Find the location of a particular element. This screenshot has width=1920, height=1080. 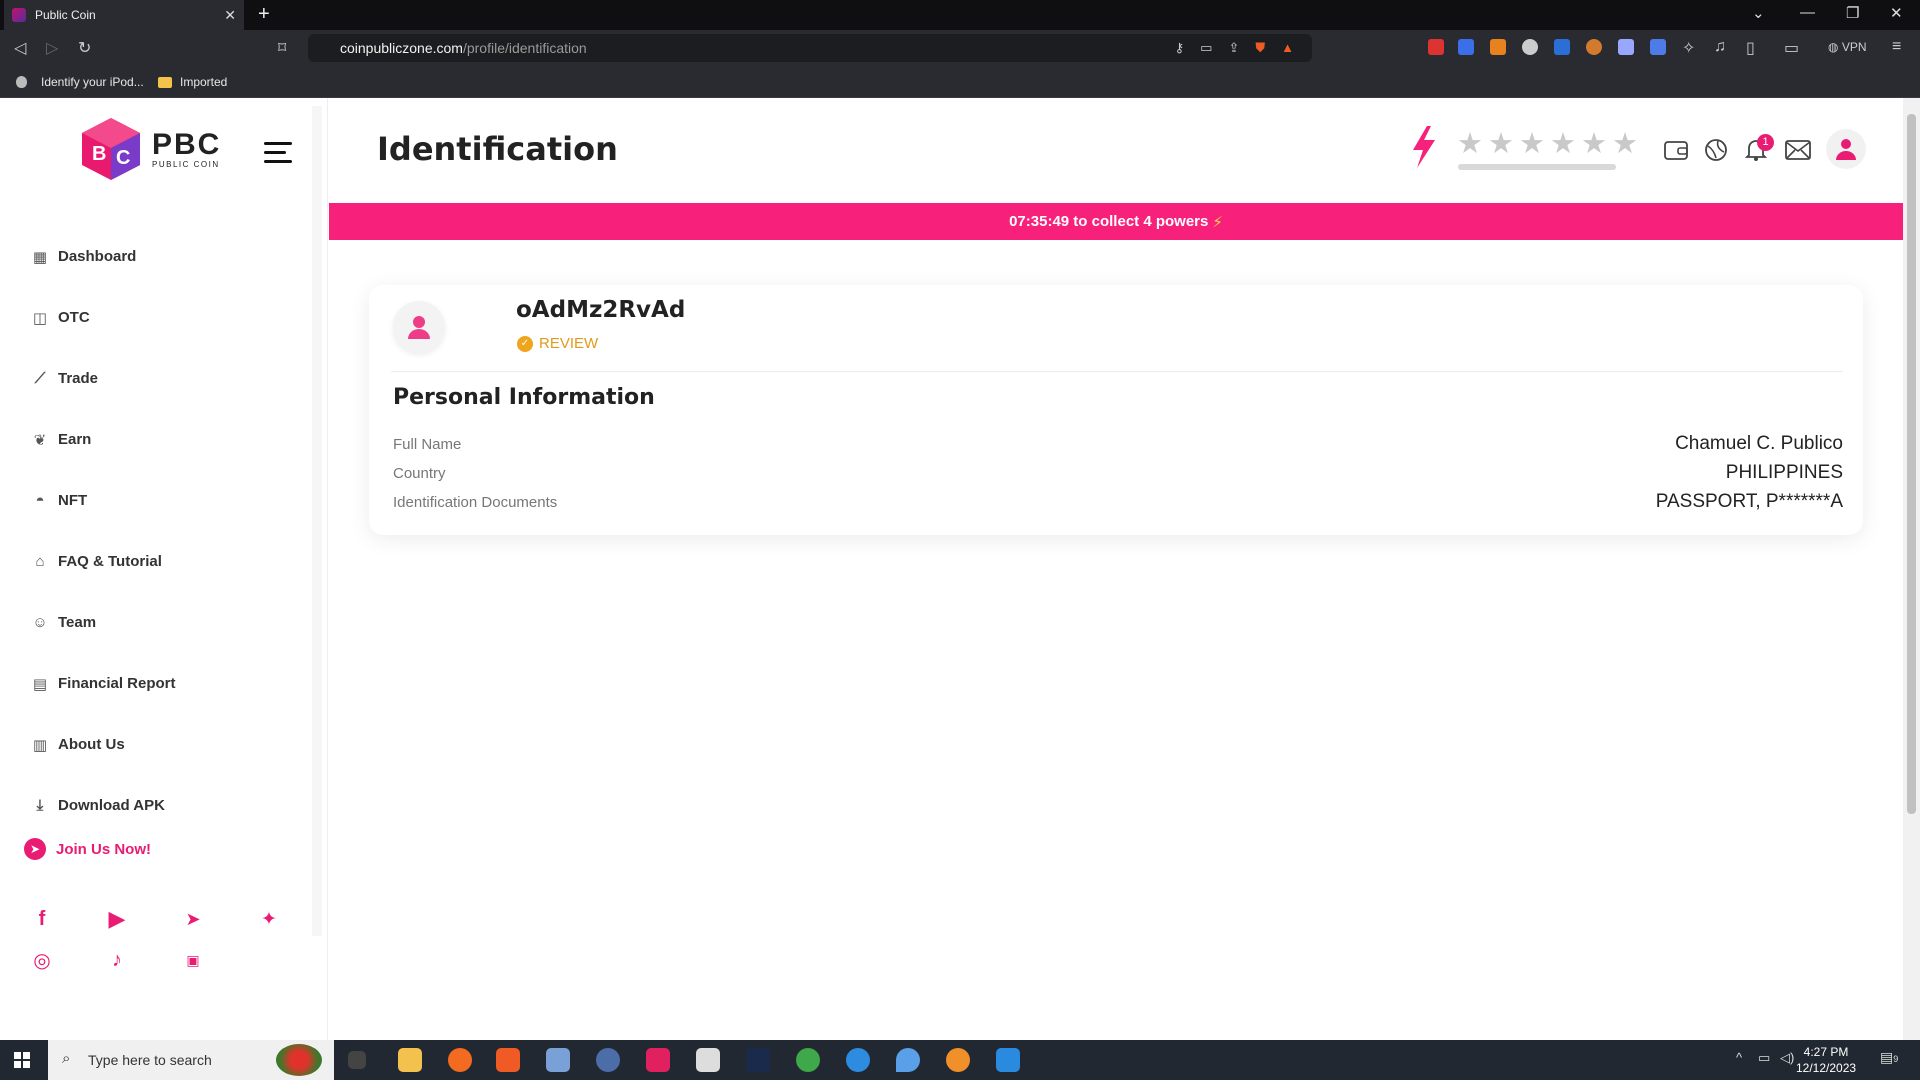

sidebar-item-download-apk: ⤓ Download APK is located at coordinates (103, 805).